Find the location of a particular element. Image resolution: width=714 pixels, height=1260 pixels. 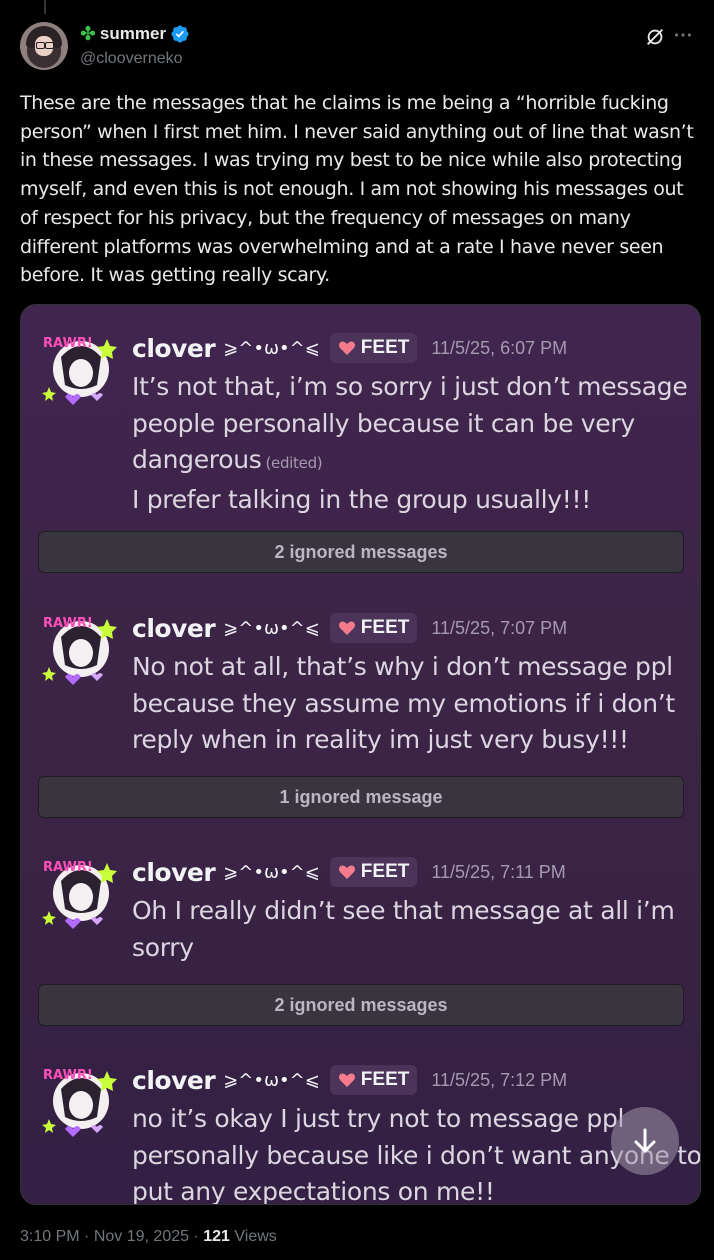

scroll-to-bottom-button is located at coordinates (645, 1141).